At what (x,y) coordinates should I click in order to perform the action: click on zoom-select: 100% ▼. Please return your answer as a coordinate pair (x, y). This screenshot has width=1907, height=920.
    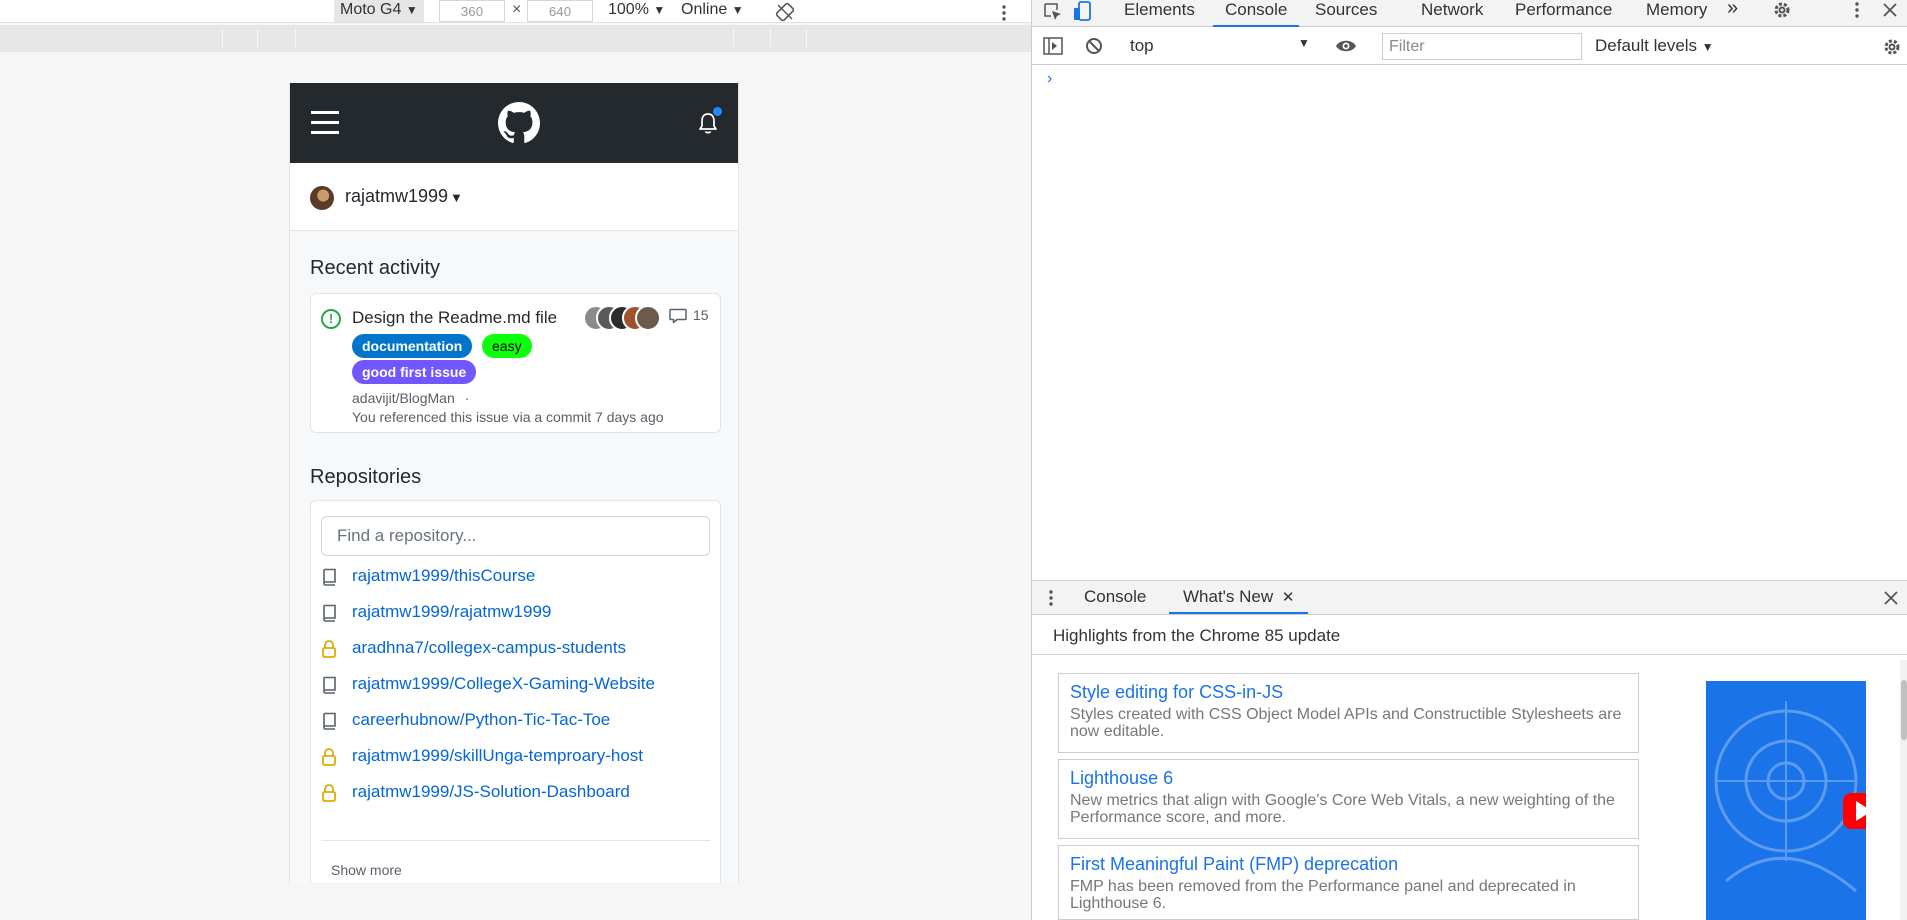
    Looking at the image, I should click on (636, 11).